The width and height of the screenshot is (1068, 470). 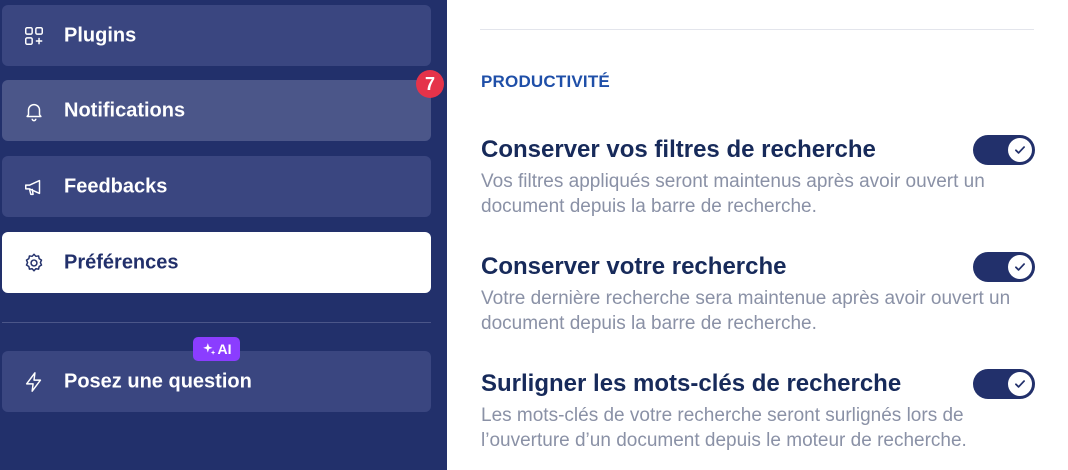 What do you see at coordinates (545, 81) in the screenshot?
I see `section-title: PRODUCTIVITÉ` at bounding box center [545, 81].